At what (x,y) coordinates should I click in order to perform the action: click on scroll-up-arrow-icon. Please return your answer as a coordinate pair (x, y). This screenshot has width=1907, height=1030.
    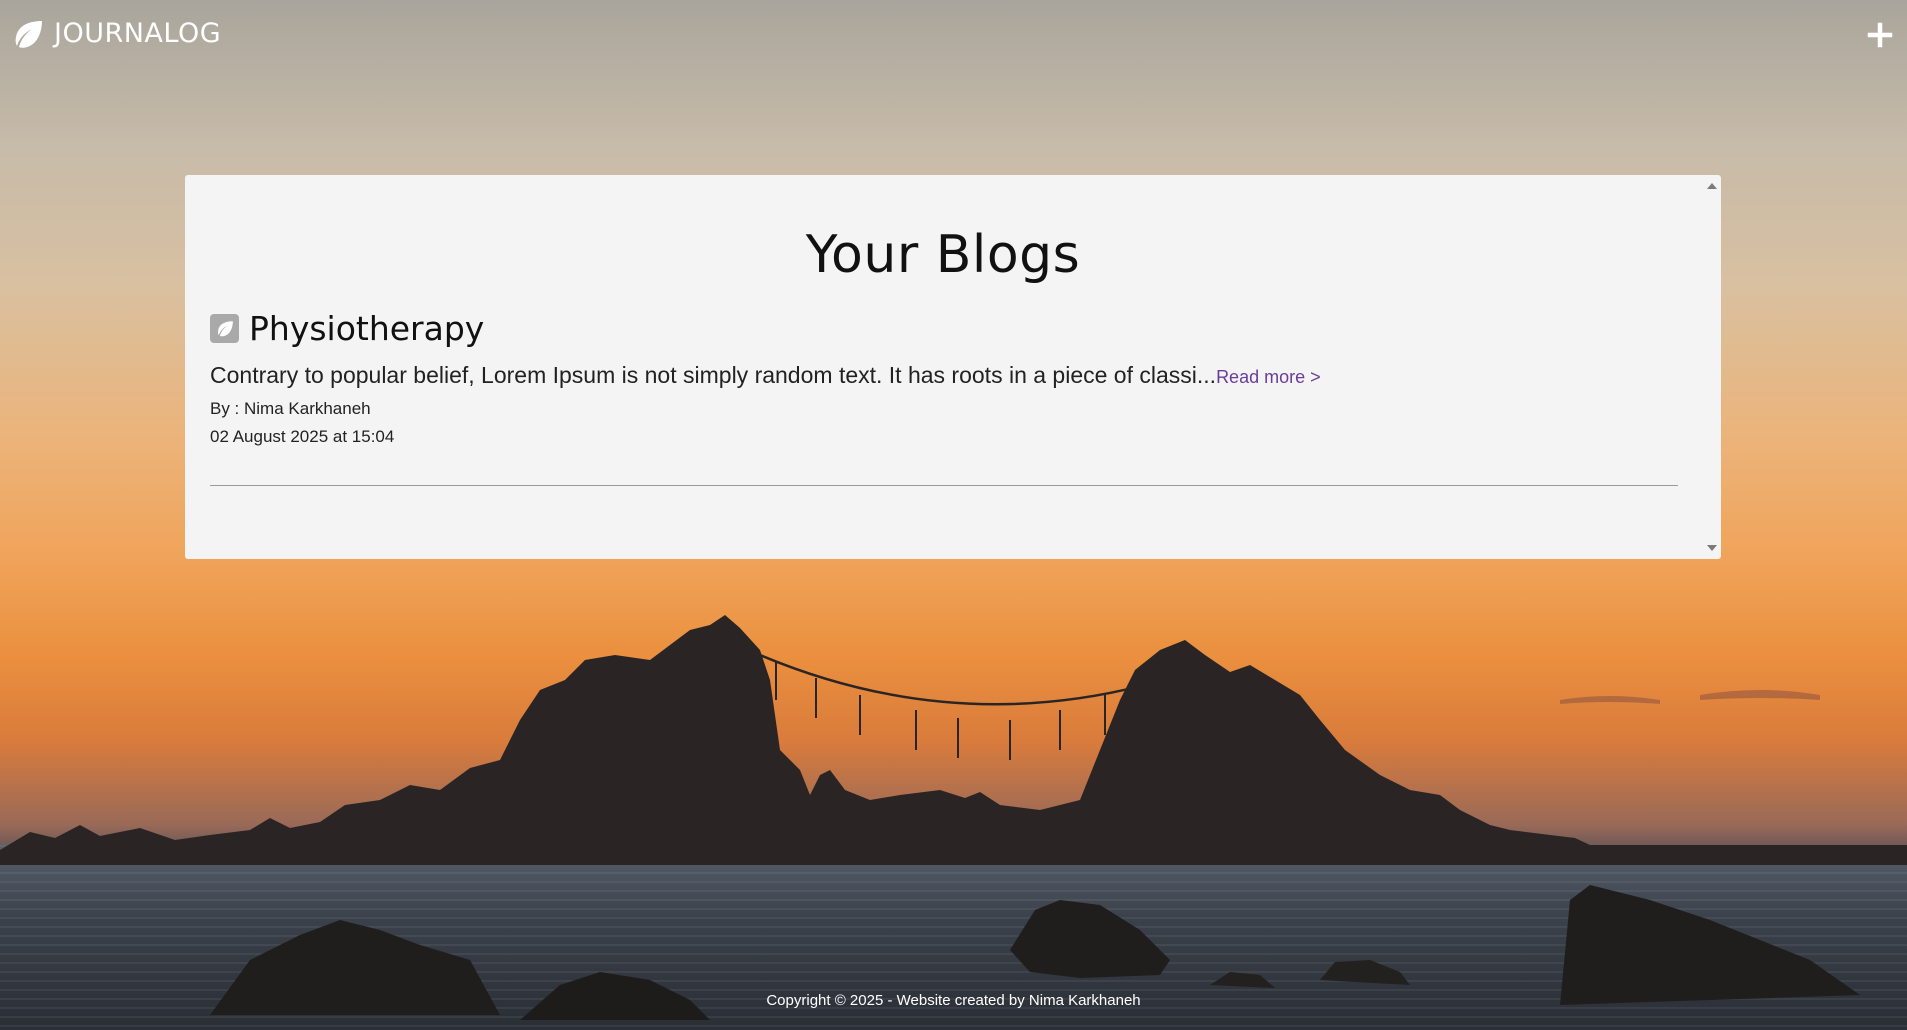
    Looking at the image, I should click on (1712, 186).